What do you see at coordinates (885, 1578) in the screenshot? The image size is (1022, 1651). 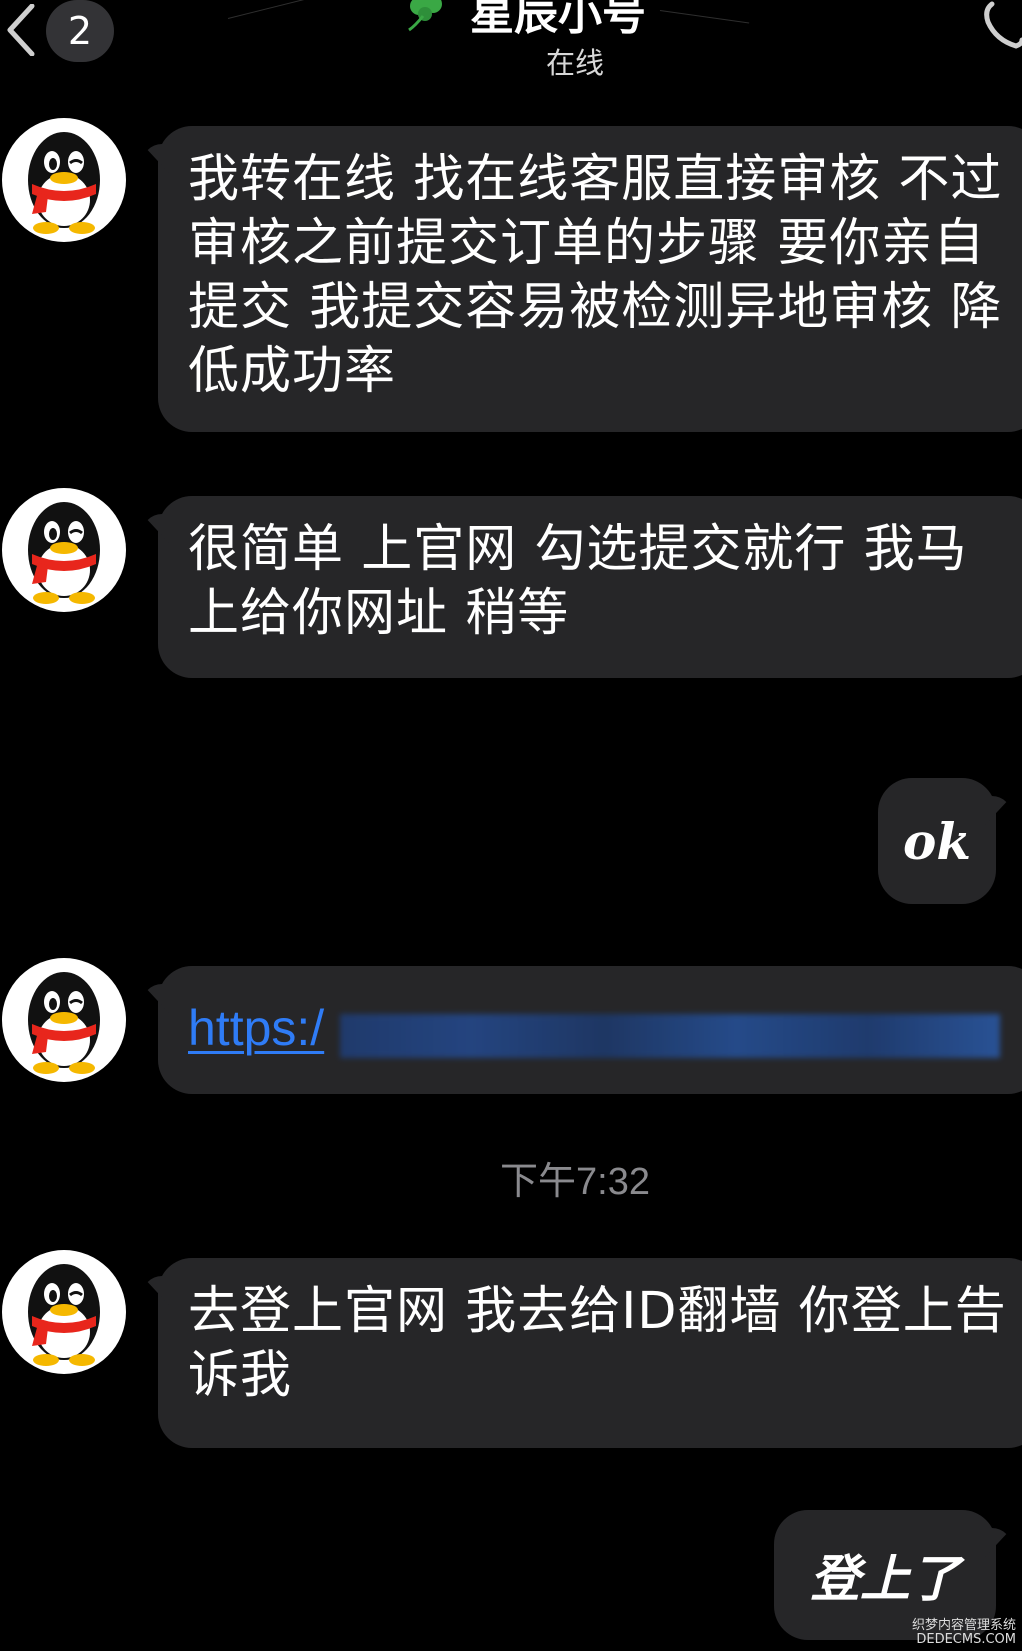 I see `message-text: 登上了` at bounding box center [885, 1578].